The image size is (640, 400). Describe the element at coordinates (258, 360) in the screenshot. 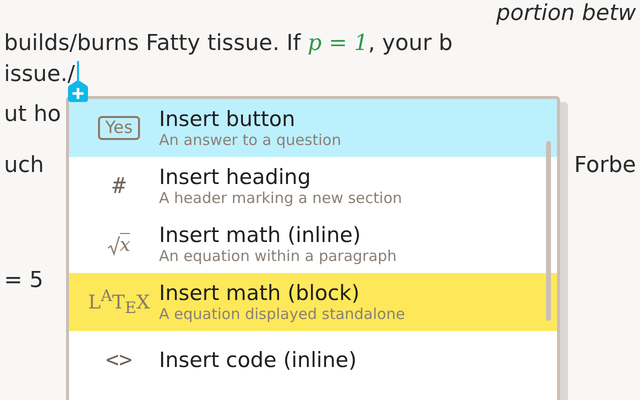

I see `item-title: Insert code (inline)` at that location.